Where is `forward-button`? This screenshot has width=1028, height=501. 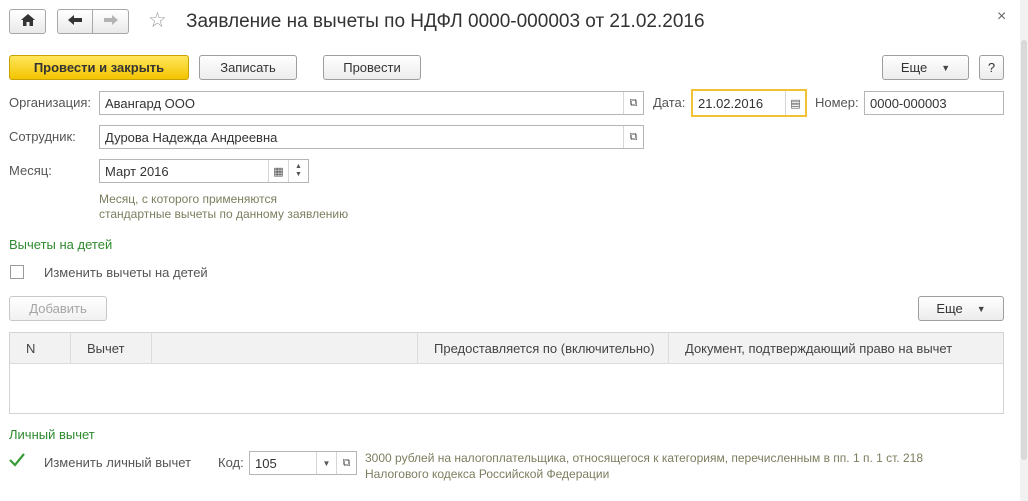
forward-button is located at coordinates (110, 21).